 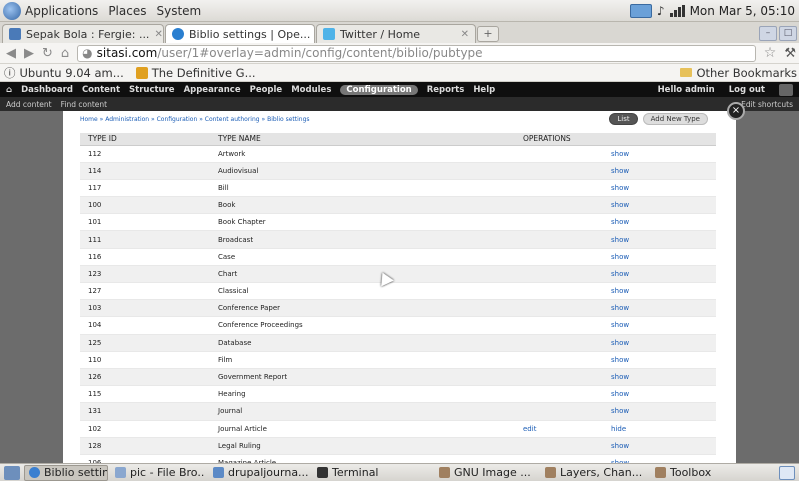 What do you see at coordinates (152, 90) in the screenshot?
I see `toolbar-structure: Structure` at bounding box center [152, 90].